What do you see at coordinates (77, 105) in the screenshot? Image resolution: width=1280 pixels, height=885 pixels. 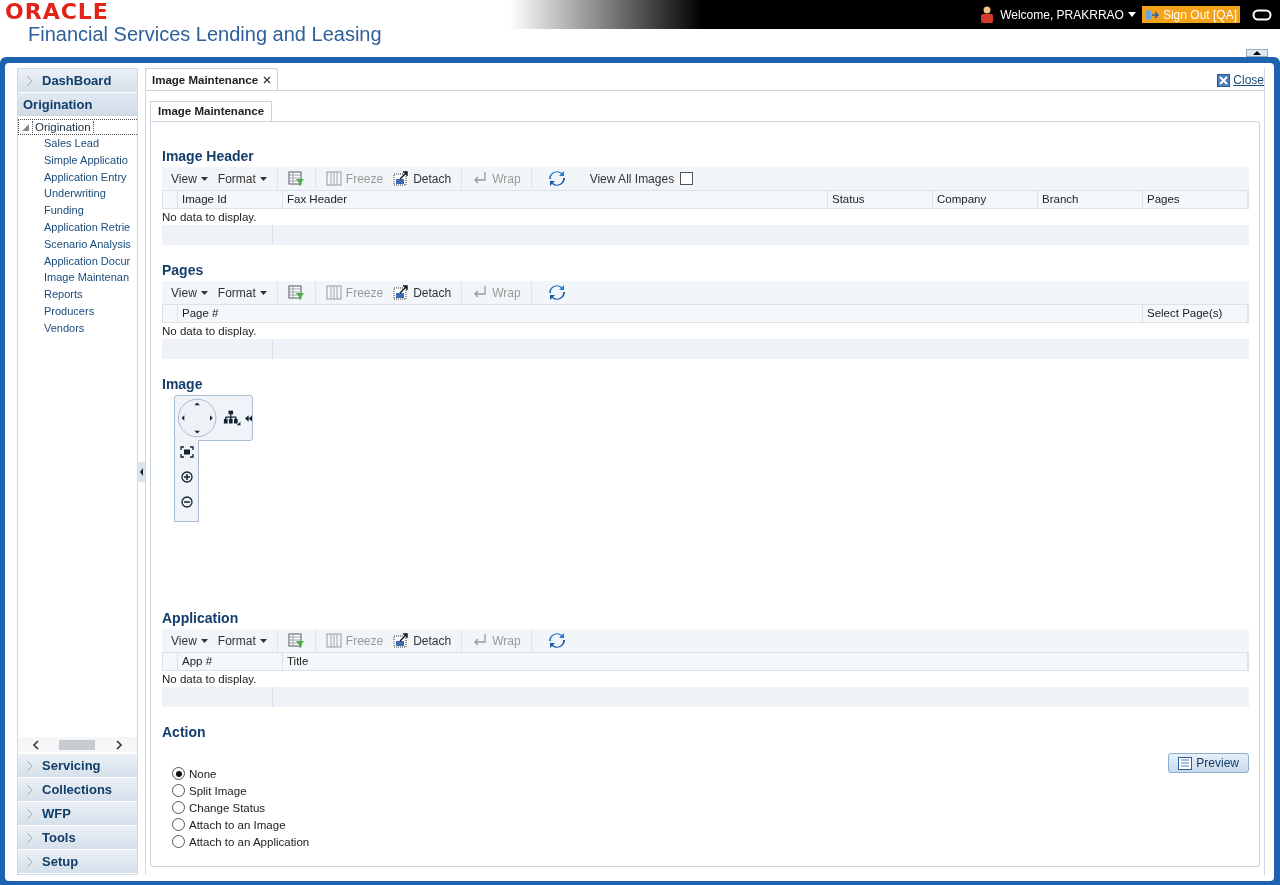 I see `accordion-header: Origination` at bounding box center [77, 105].